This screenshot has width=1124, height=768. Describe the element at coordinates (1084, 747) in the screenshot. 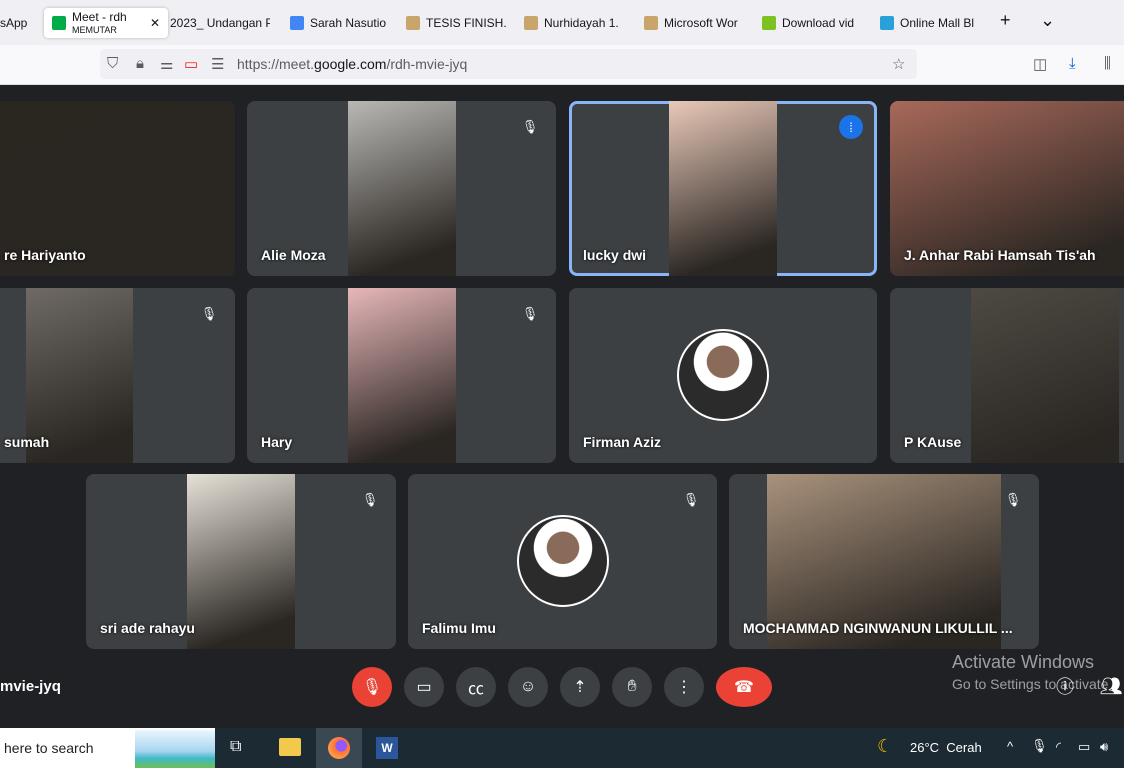

I see `battery-icon: ▭` at that location.